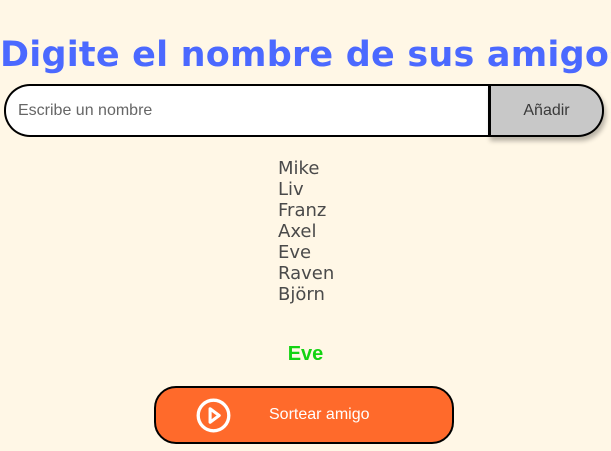  I want to click on friend-list-item: Björn, so click(301, 294).